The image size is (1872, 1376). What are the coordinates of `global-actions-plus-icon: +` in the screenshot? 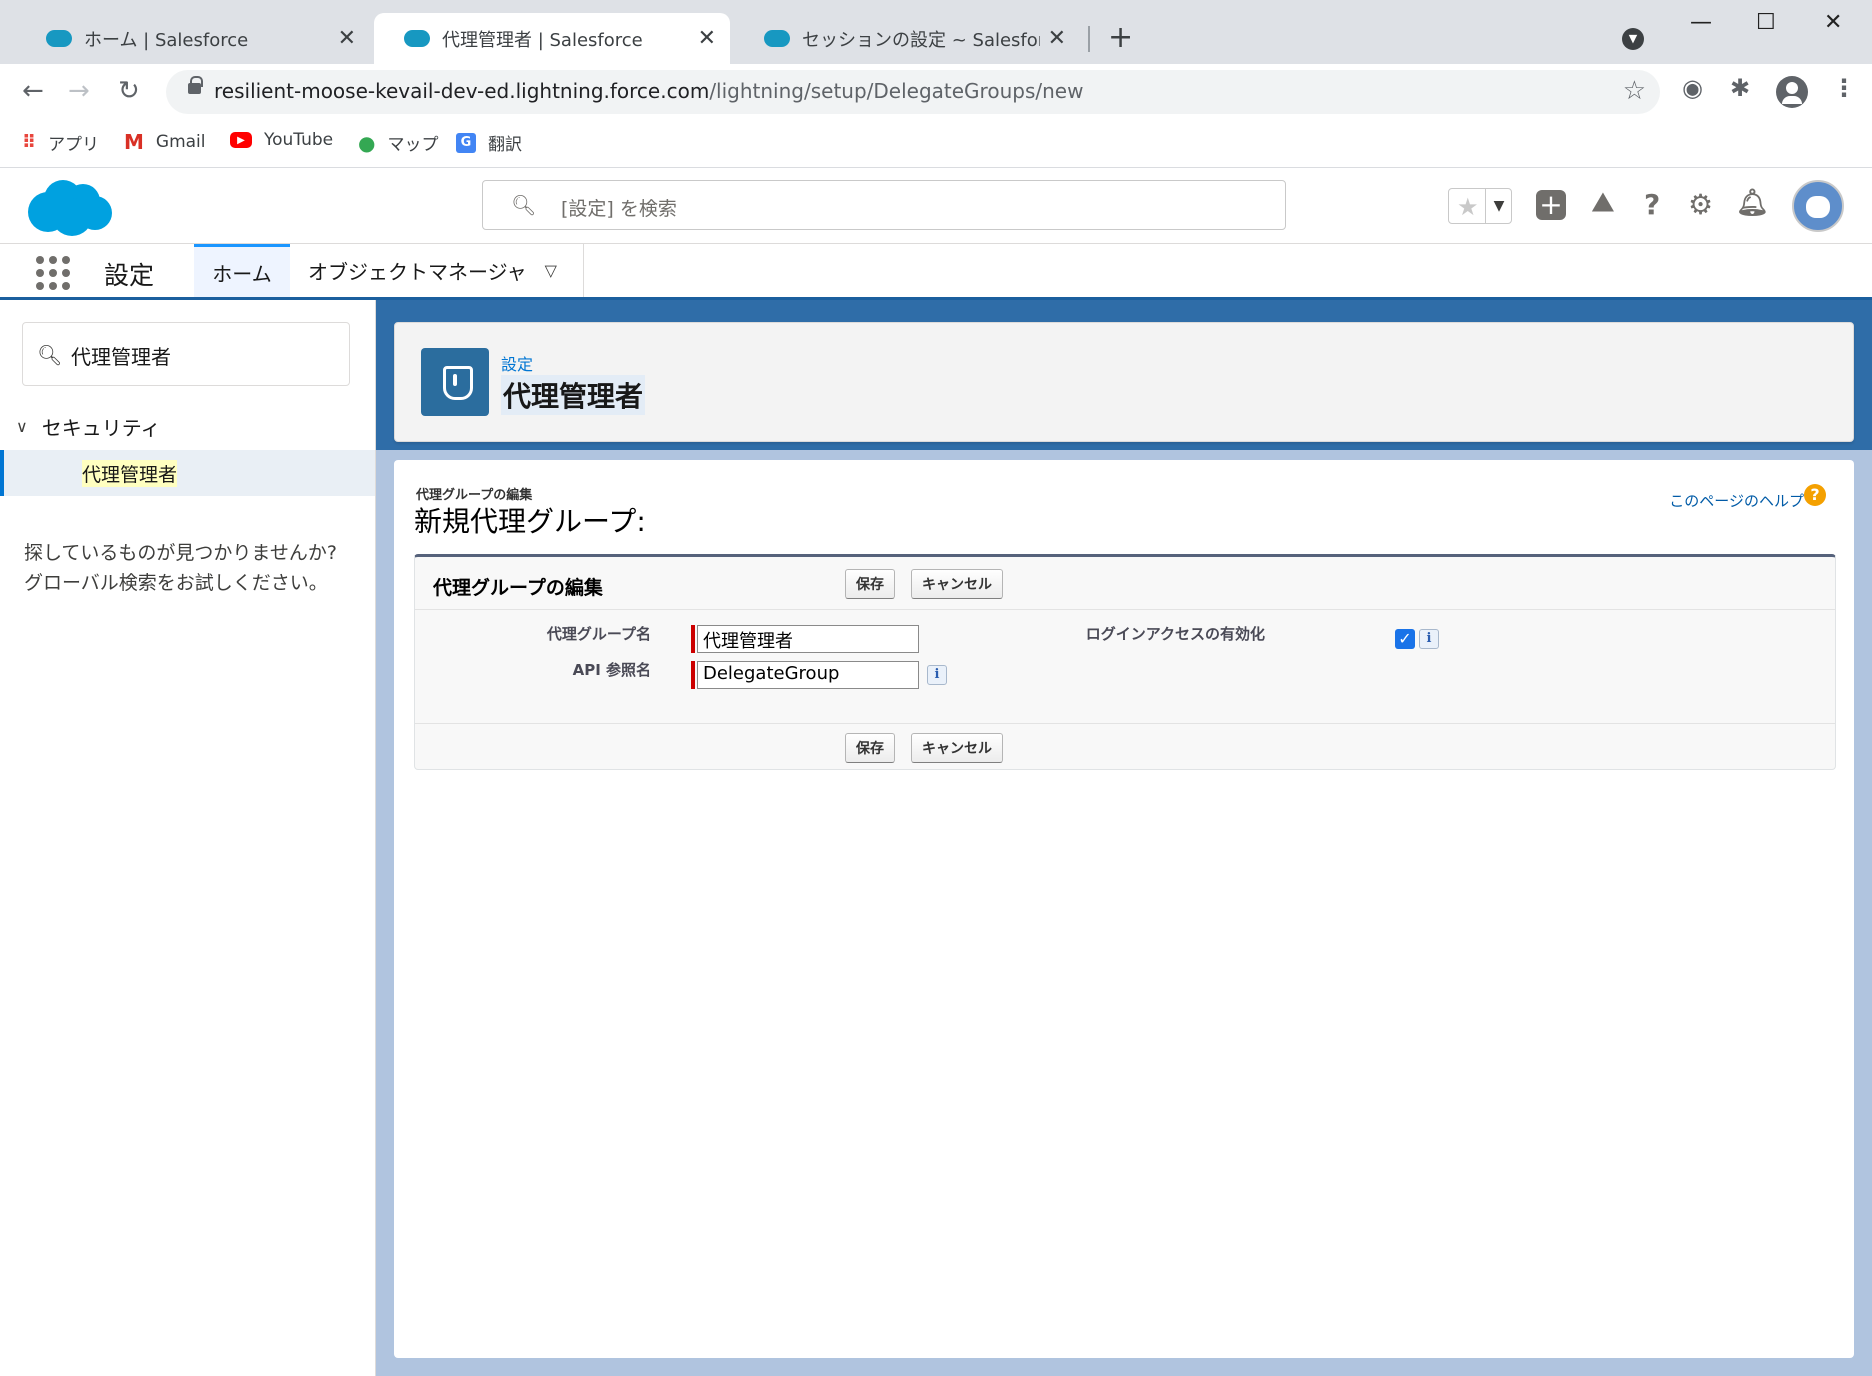 It's located at (1551, 205).